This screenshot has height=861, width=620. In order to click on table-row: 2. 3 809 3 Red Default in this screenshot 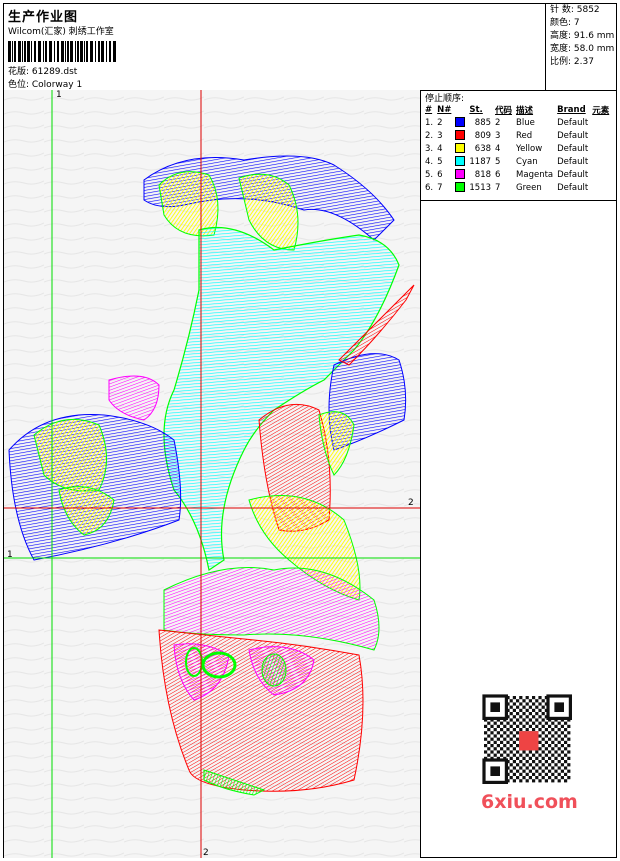, I will do `click(517, 135)`.